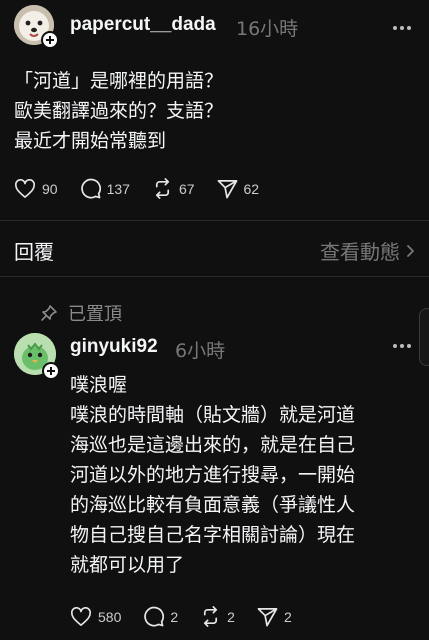  I want to click on post-text: 「河道」是哪裡的用語？ 歐美翻譯過來的？支語？ 最近才開始常聽到, so click(119, 111).